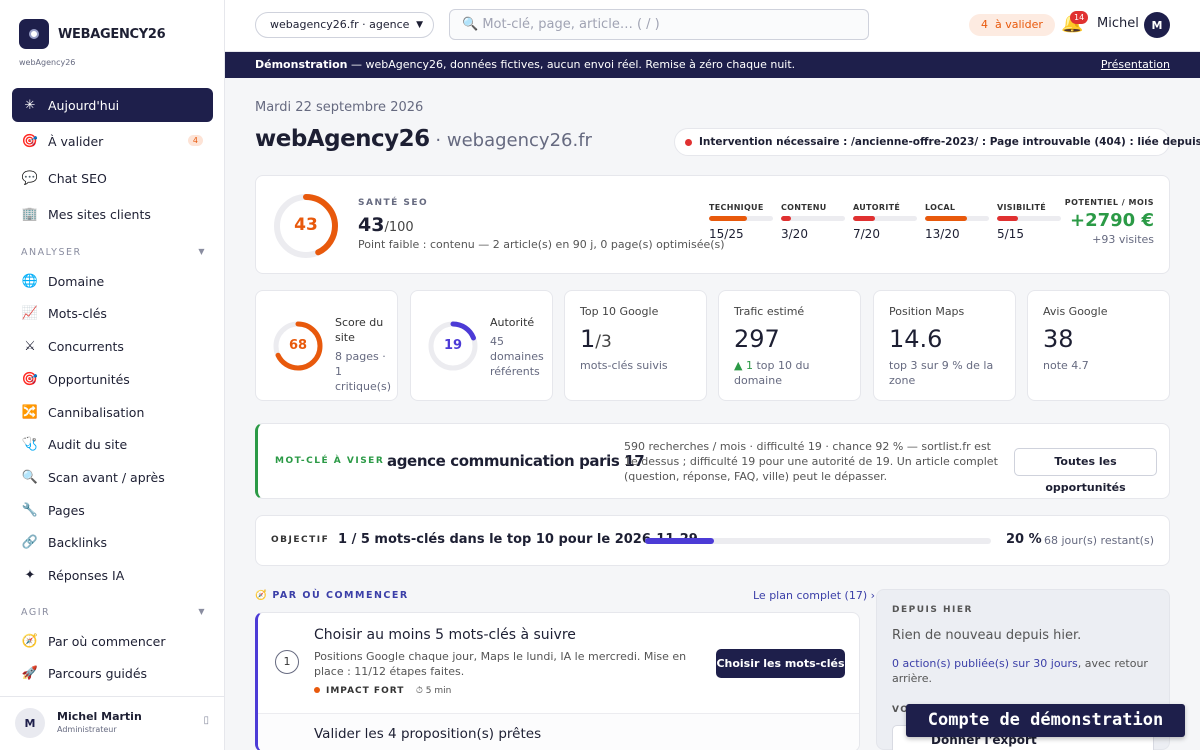 Image resolution: width=1200 pixels, height=750 pixels. What do you see at coordinates (326, 345) in the screenshot?
I see `kpi-site-score: 68 Score du site 8 pages · 1 critique(s)` at bounding box center [326, 345].